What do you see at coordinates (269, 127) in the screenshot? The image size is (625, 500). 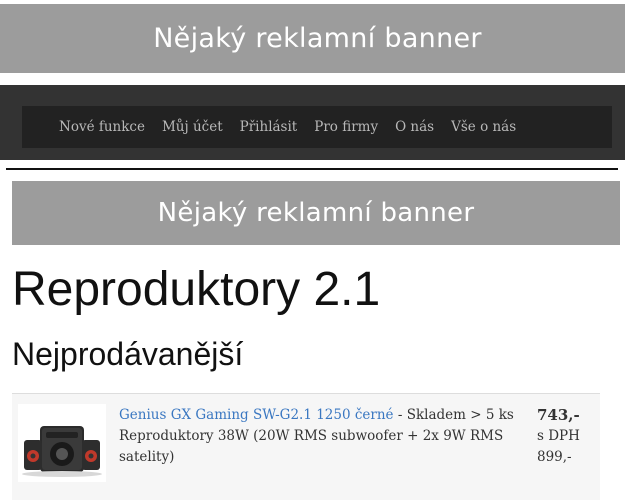 I see `nav-item-prihlasit: Přihlásit` at bounding box center [269, 127].